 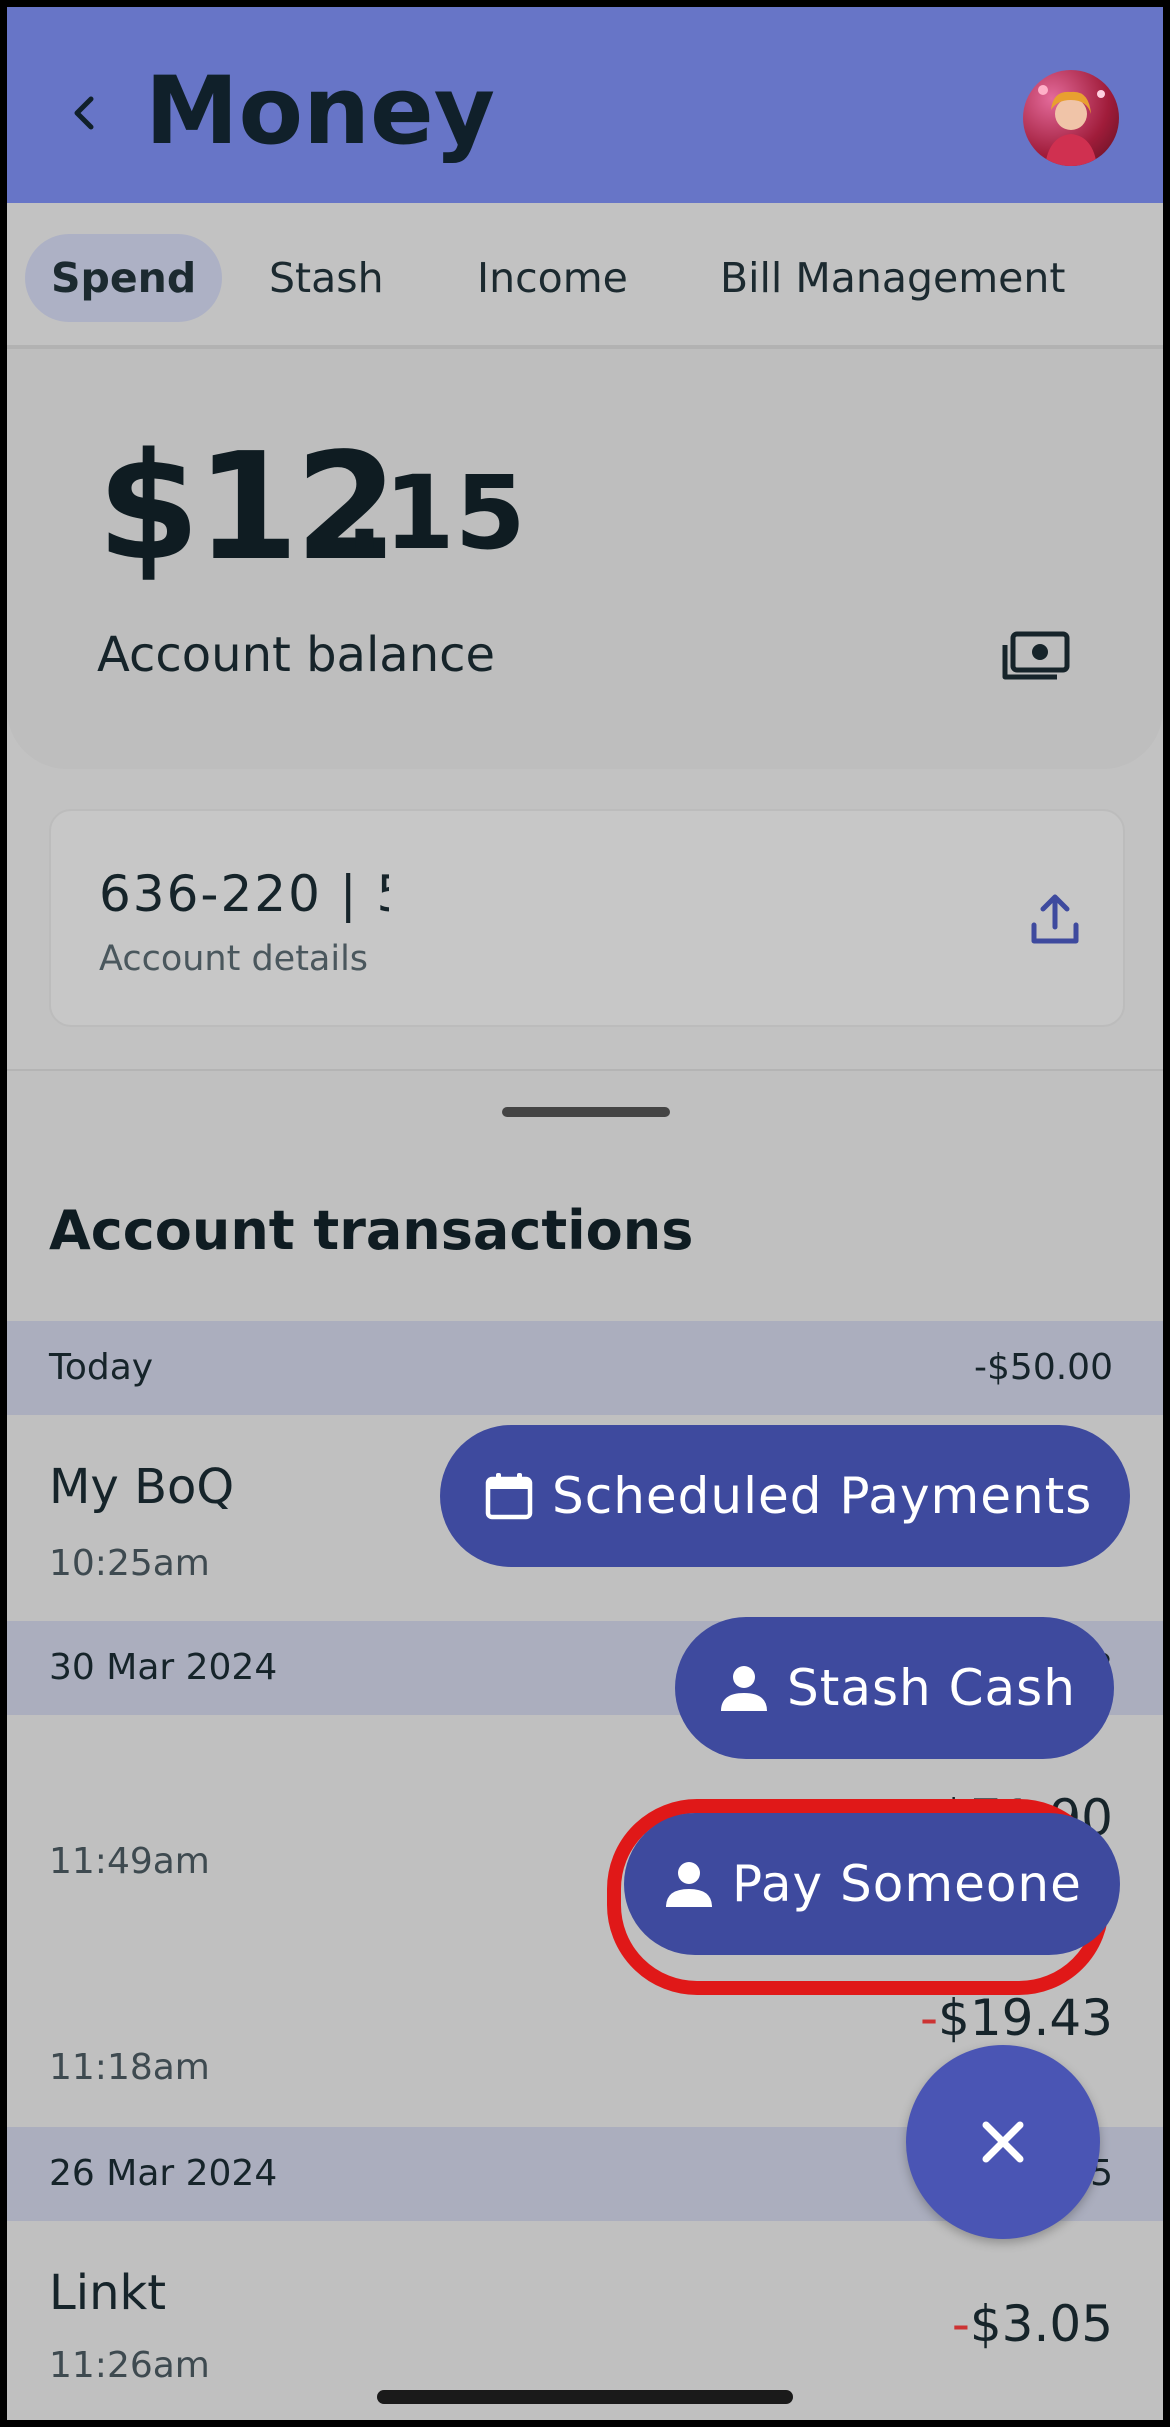 I want to click on transaction-amount: -$19.43, so click(x=1016, y=2018).